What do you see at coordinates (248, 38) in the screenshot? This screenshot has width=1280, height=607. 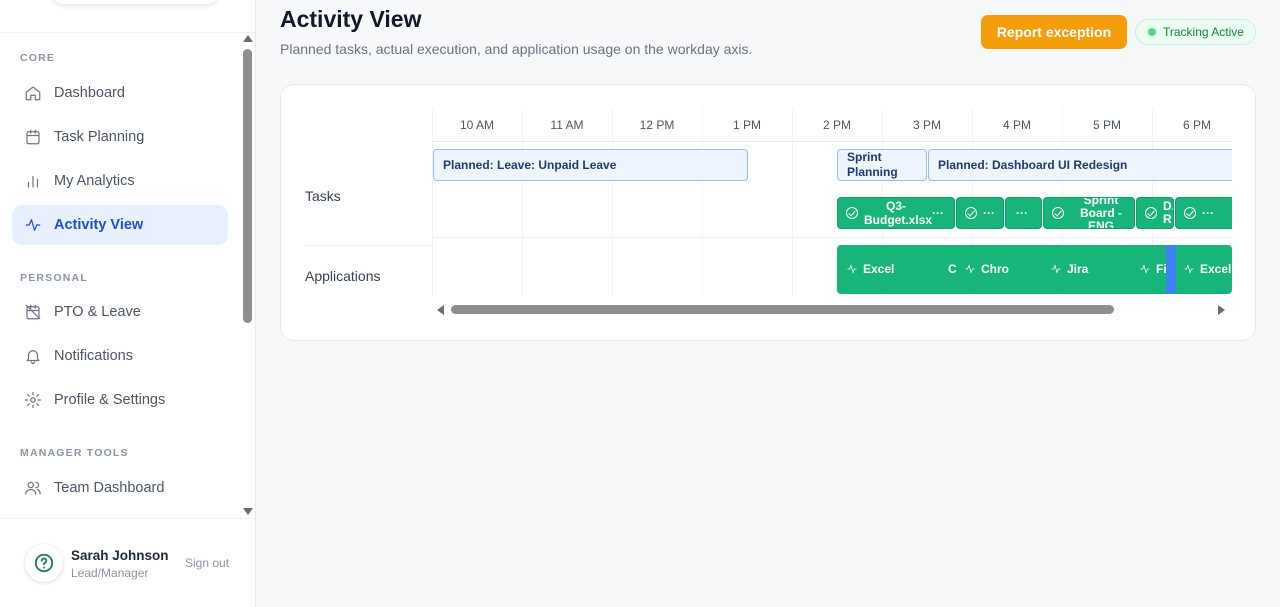 I see `scroll-up-arrow-icon` at bounding box center [248, 38].